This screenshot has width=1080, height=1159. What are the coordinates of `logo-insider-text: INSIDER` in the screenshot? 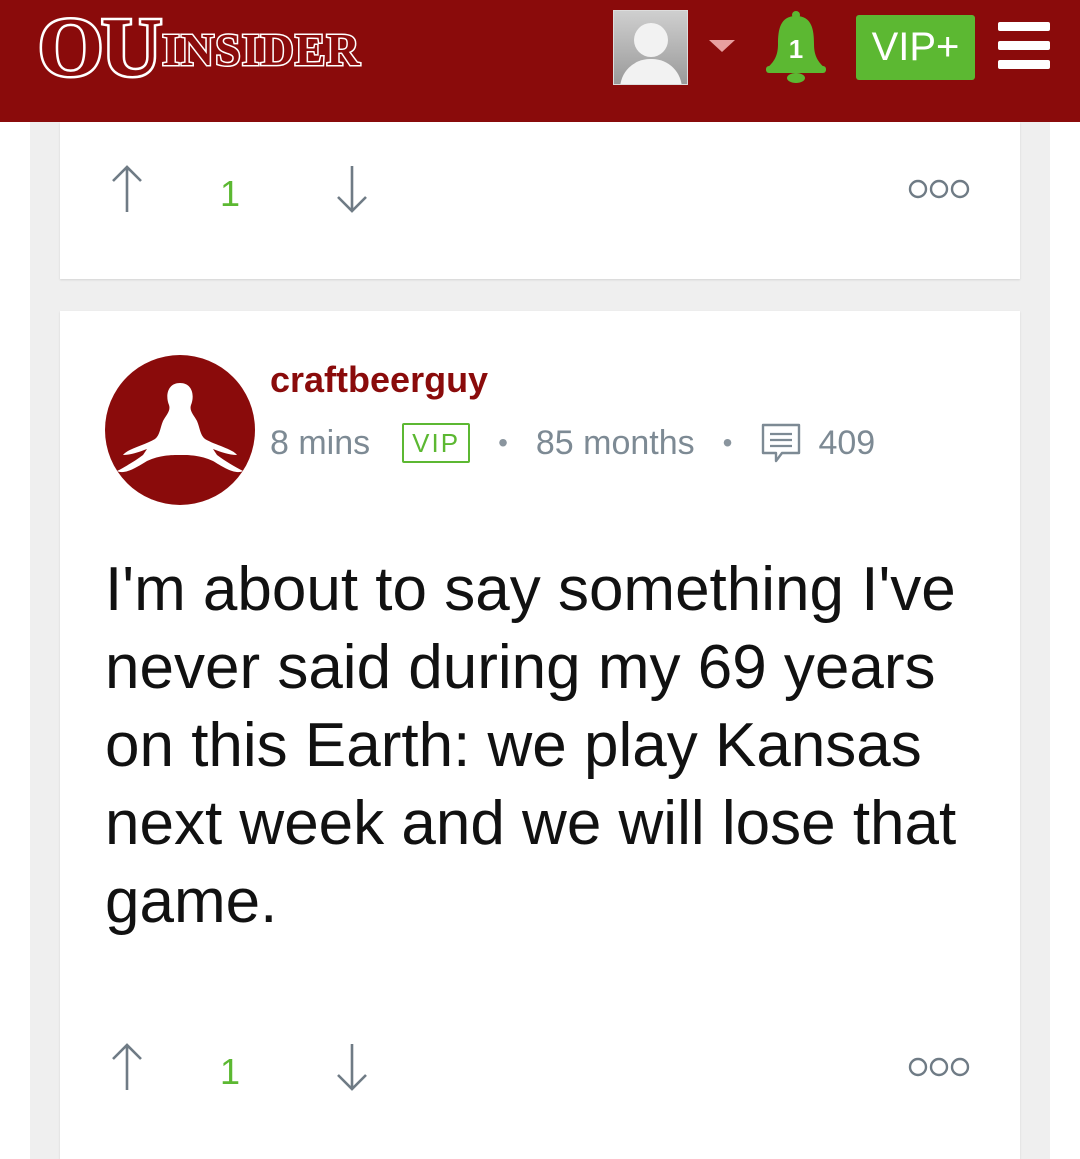 It's located at (261, 49).